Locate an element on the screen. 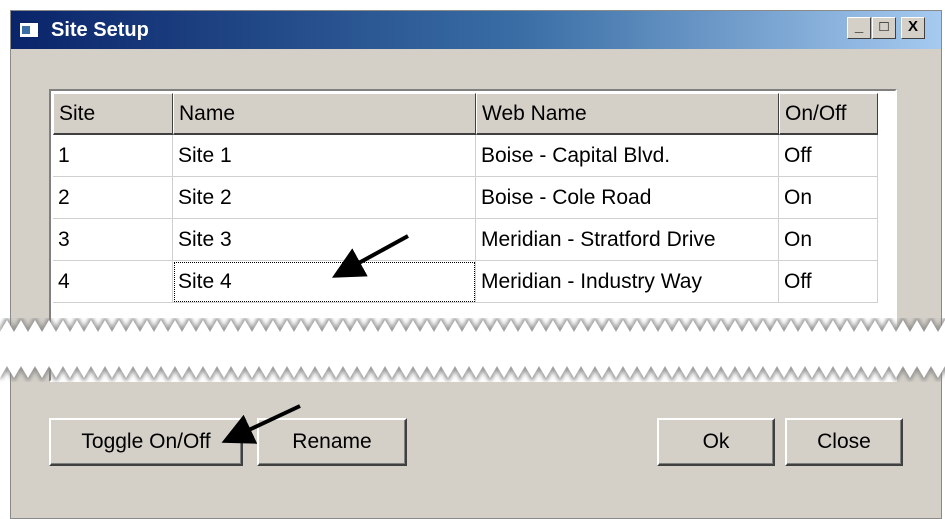 Image resolution: width=945 pixels, height=519 pixels. table-row: 4 Site 4 Meridian - Industry Way Off is located at coordinates (465, 282).